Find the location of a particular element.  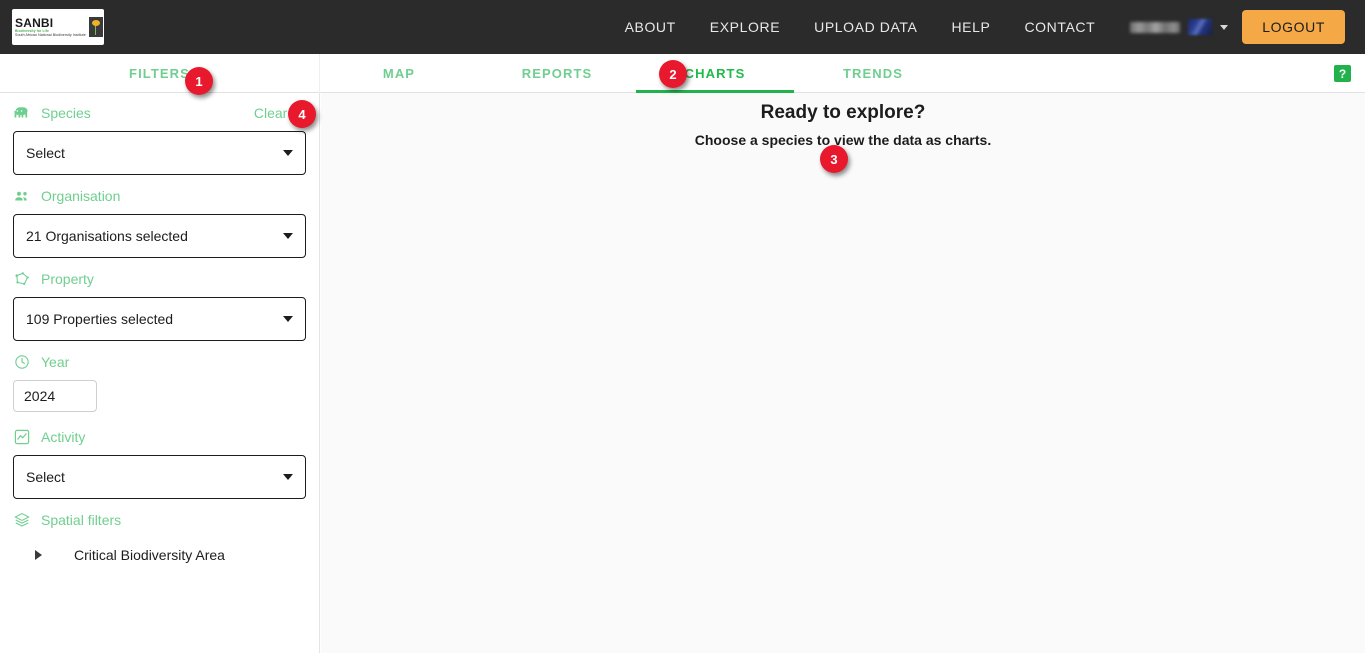

year-label-row: Year is located at coordinates (159, 362).